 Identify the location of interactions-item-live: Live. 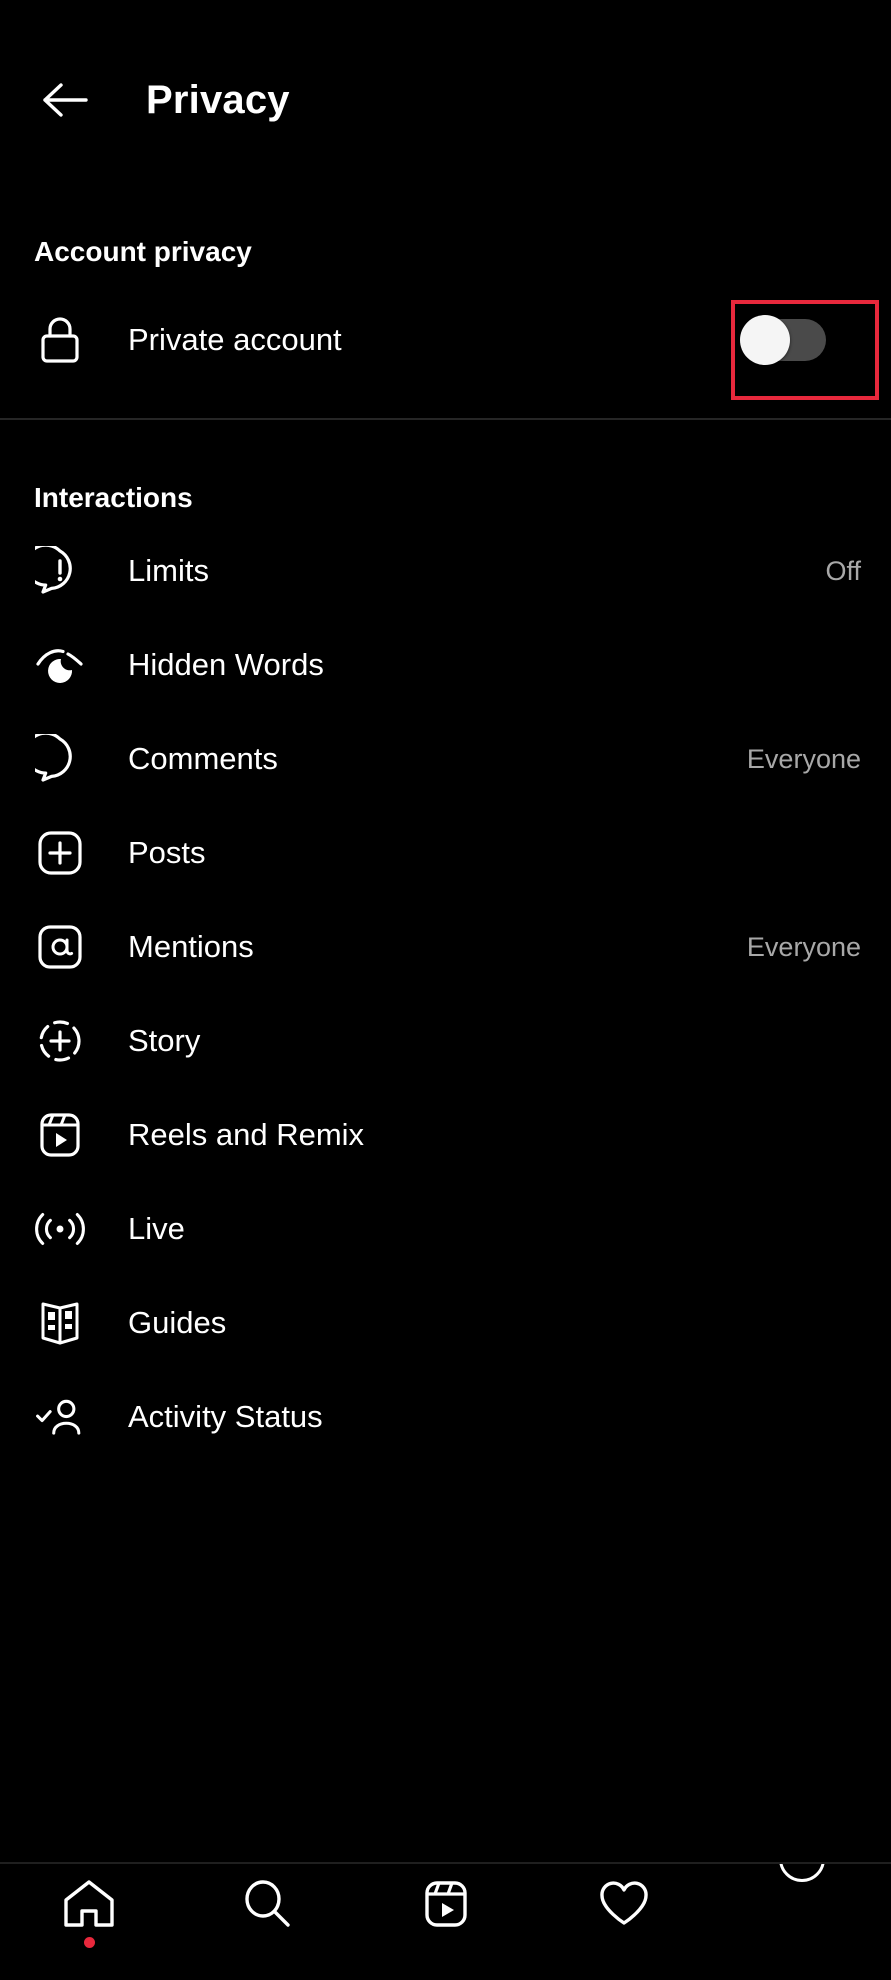
(445, 1229).